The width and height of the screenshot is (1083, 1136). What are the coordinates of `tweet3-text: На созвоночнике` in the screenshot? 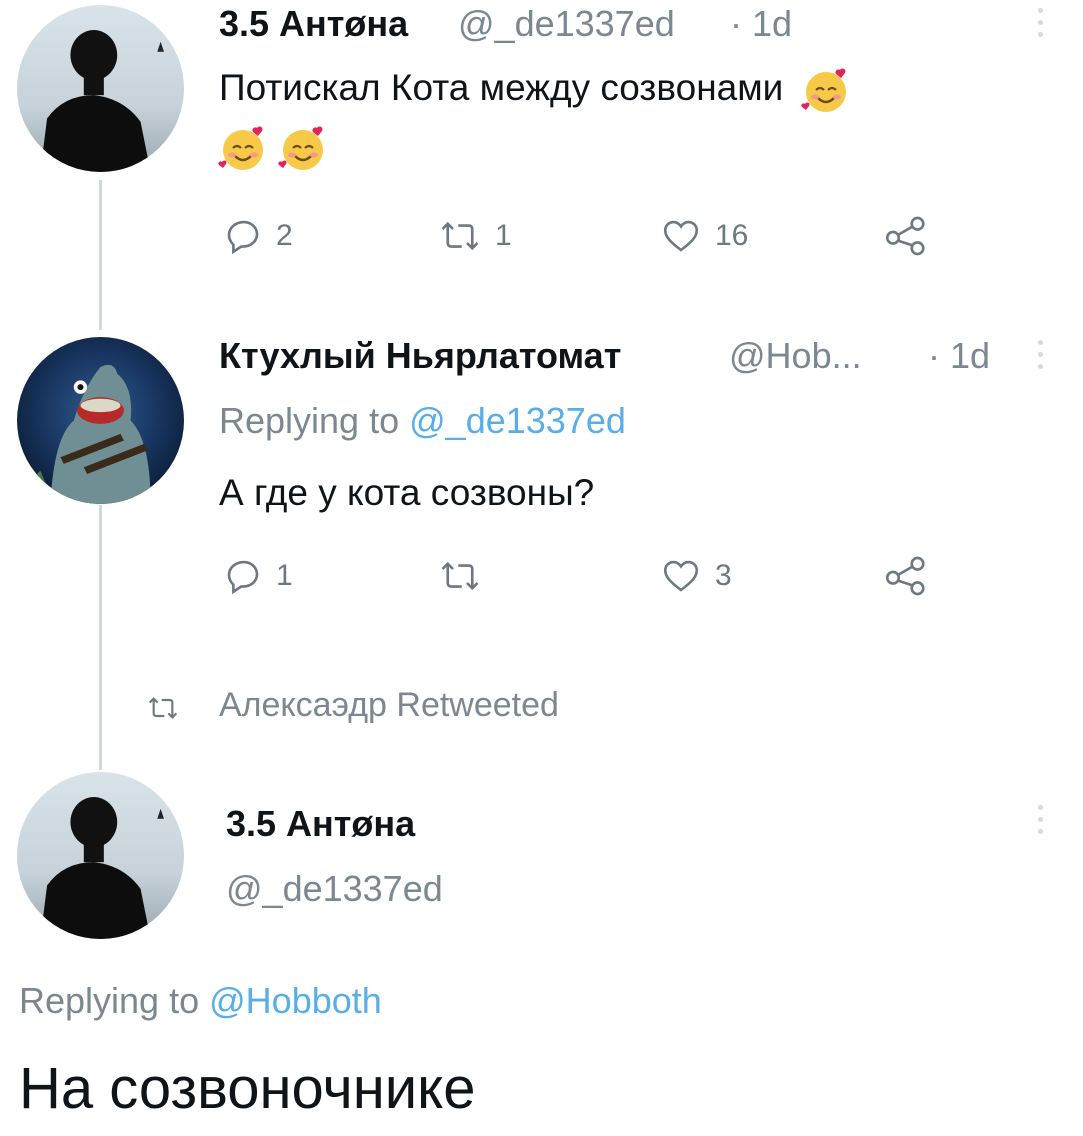 It's located at (247, 1088).